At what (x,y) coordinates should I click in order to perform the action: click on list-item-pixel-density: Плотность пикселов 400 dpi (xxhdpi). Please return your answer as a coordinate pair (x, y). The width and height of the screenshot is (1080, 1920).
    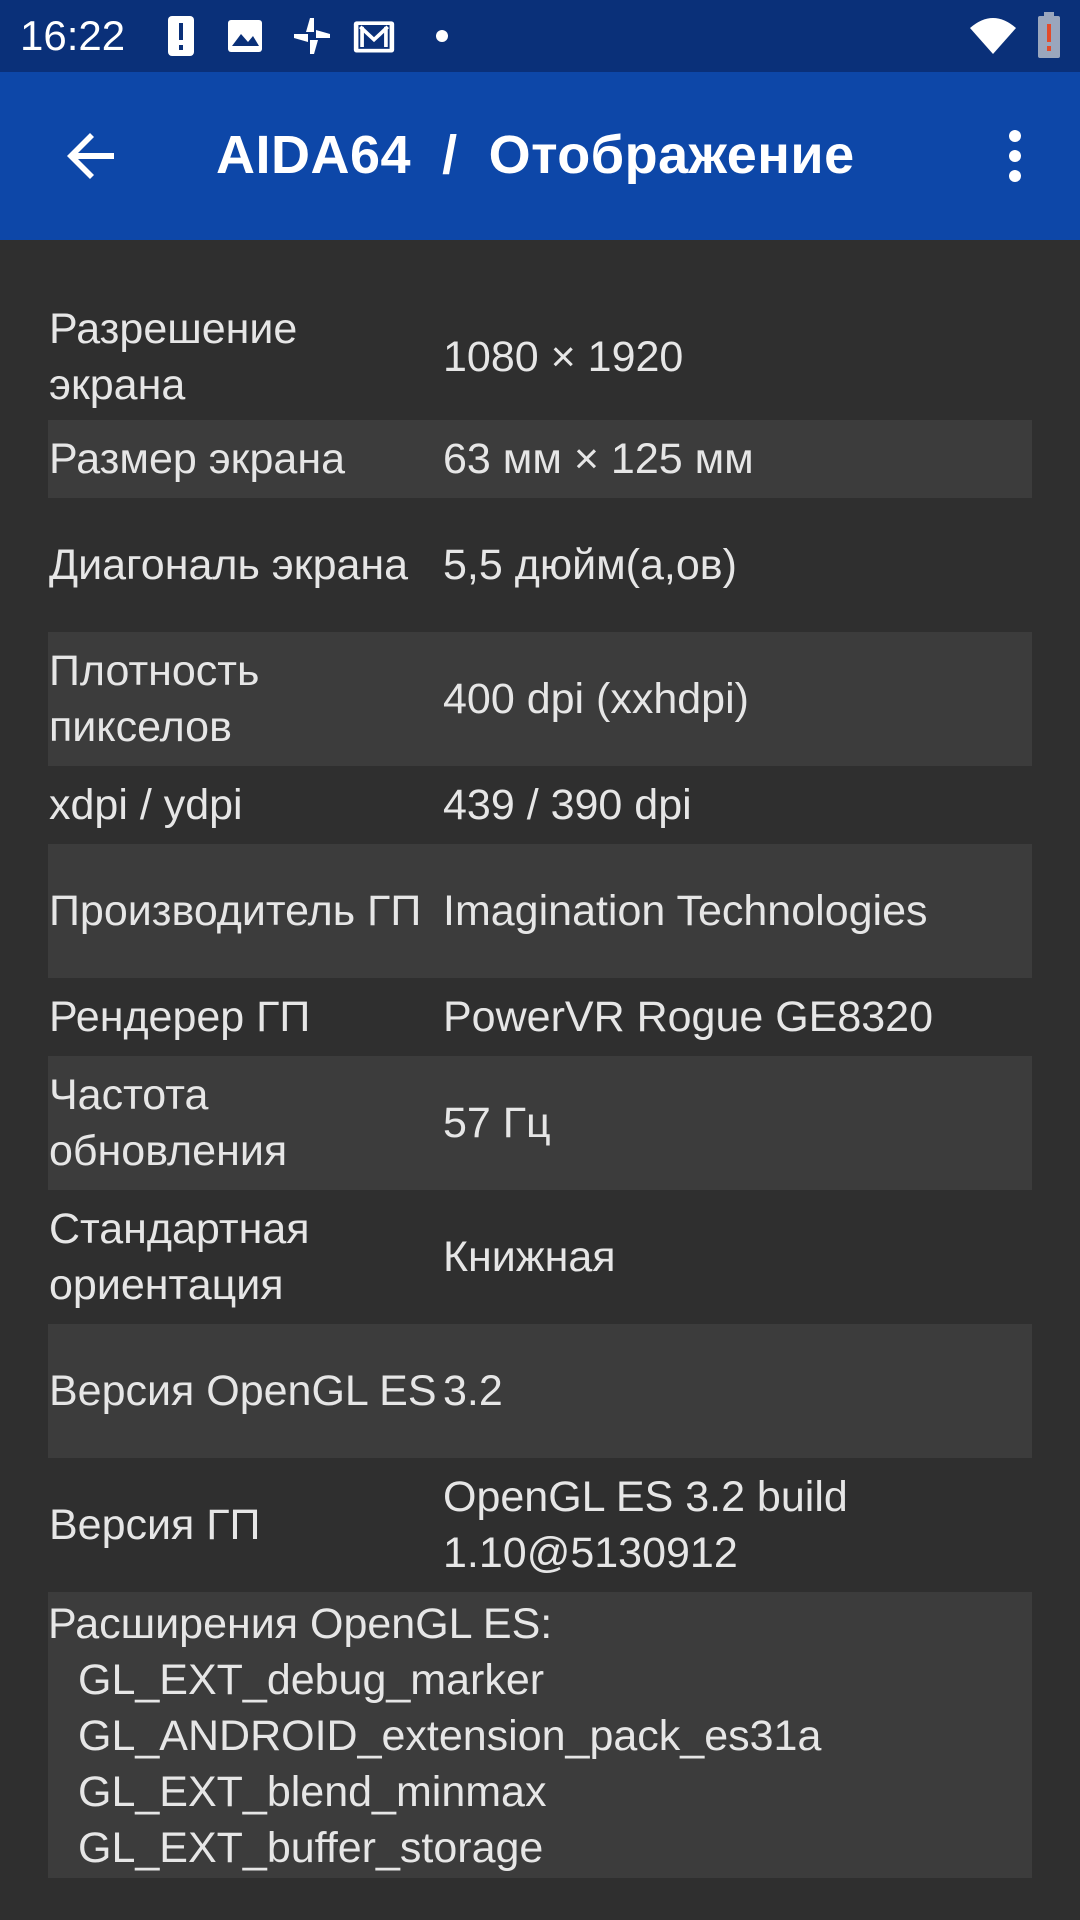
    Looking at the image, I should click on (540, 699).